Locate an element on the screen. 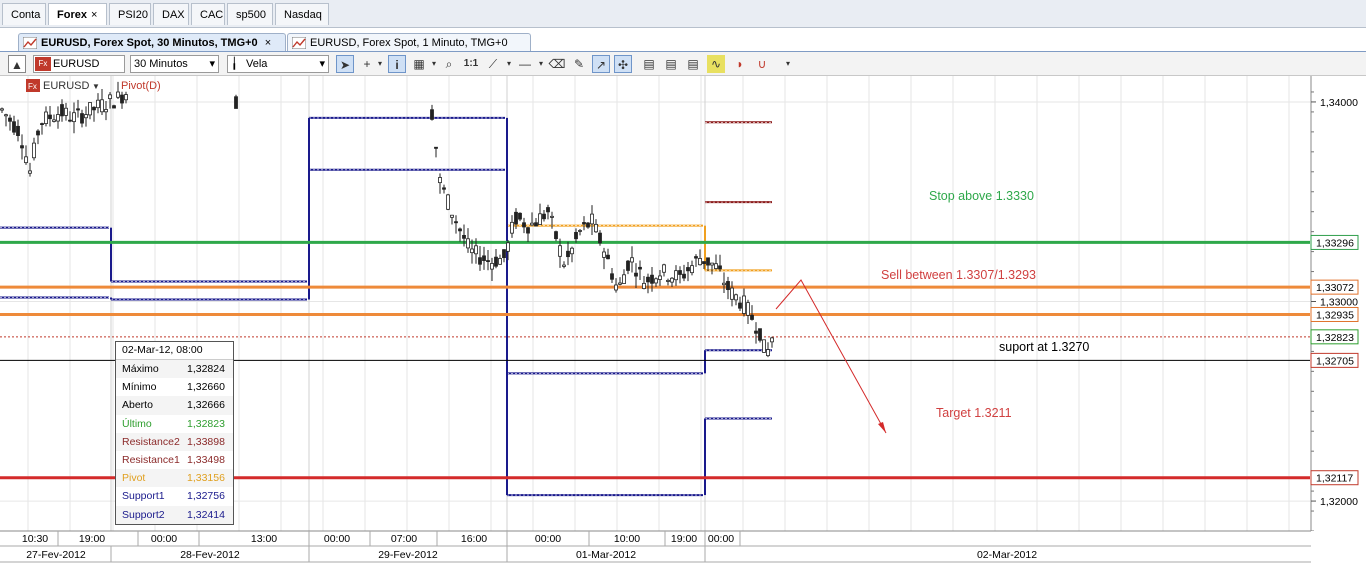  info-header: 02-Mar-12, 08:00 is located at coordinates (174, 351).